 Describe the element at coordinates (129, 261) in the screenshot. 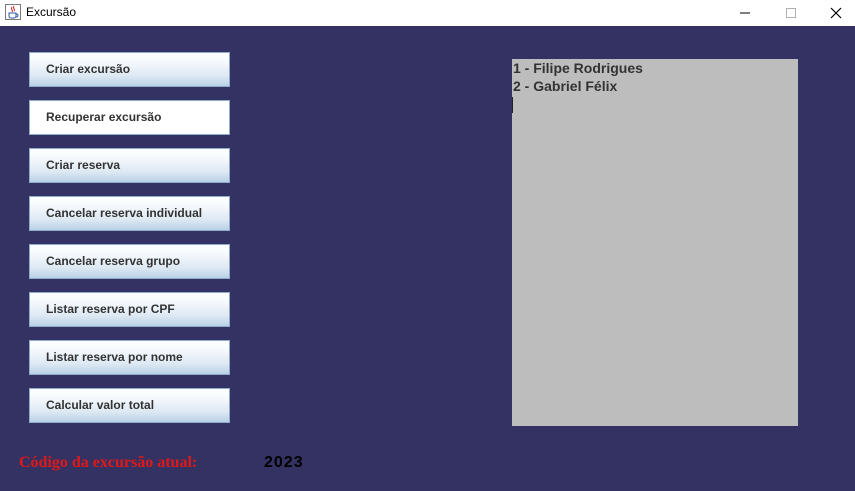

I see `cancel-group-reservation-button: Cancelar reserva grupo` at that location.